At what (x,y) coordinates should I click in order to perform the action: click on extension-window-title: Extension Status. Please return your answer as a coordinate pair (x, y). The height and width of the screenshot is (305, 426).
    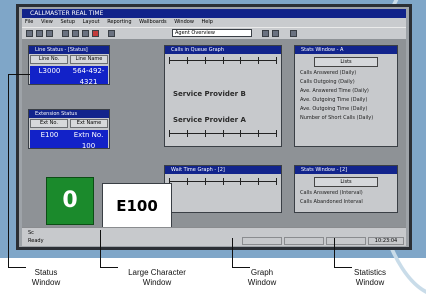
    Looking at the image, I should click on (69, 114).